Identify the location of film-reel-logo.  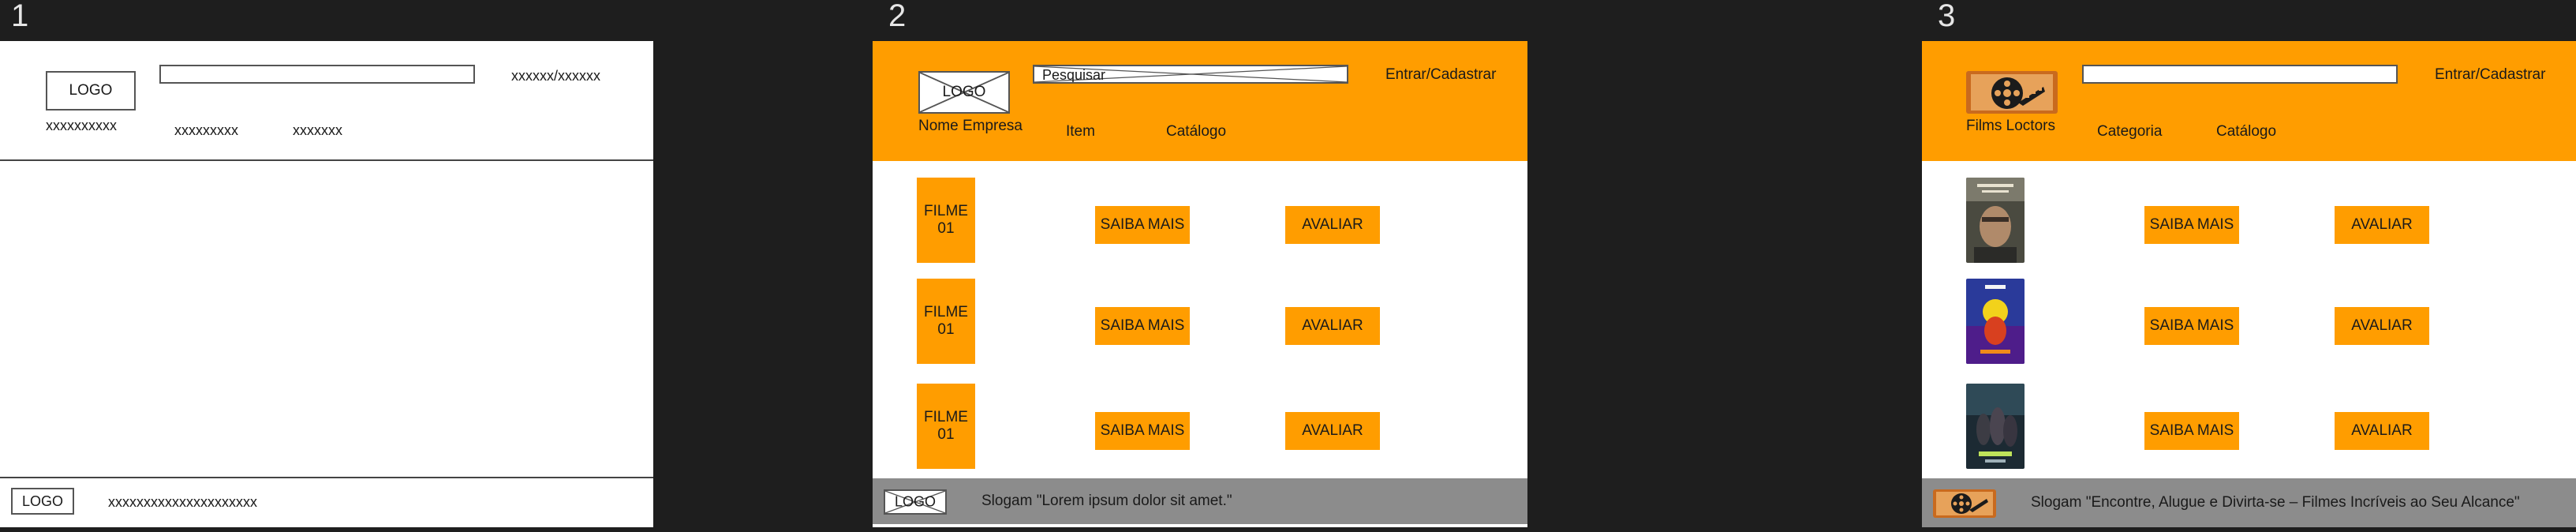
(2012, 93).